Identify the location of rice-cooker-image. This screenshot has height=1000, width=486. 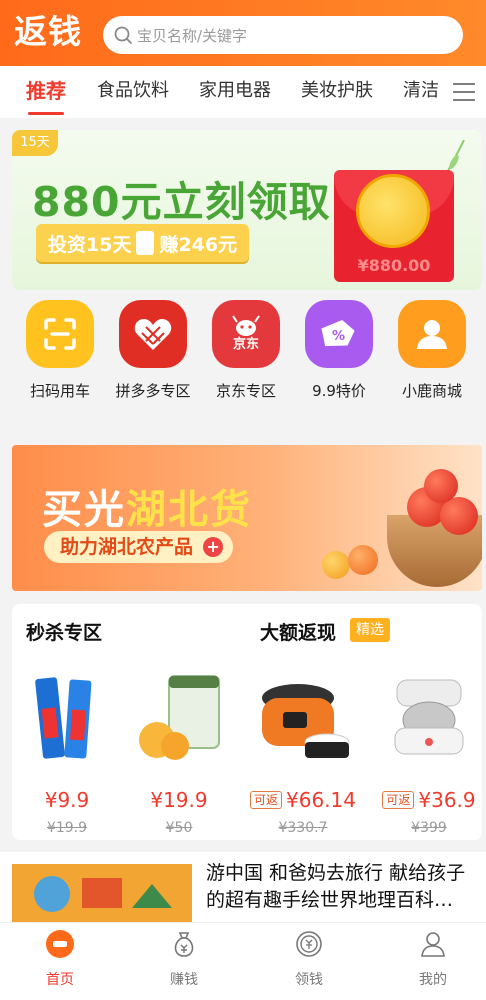
(306, 721).